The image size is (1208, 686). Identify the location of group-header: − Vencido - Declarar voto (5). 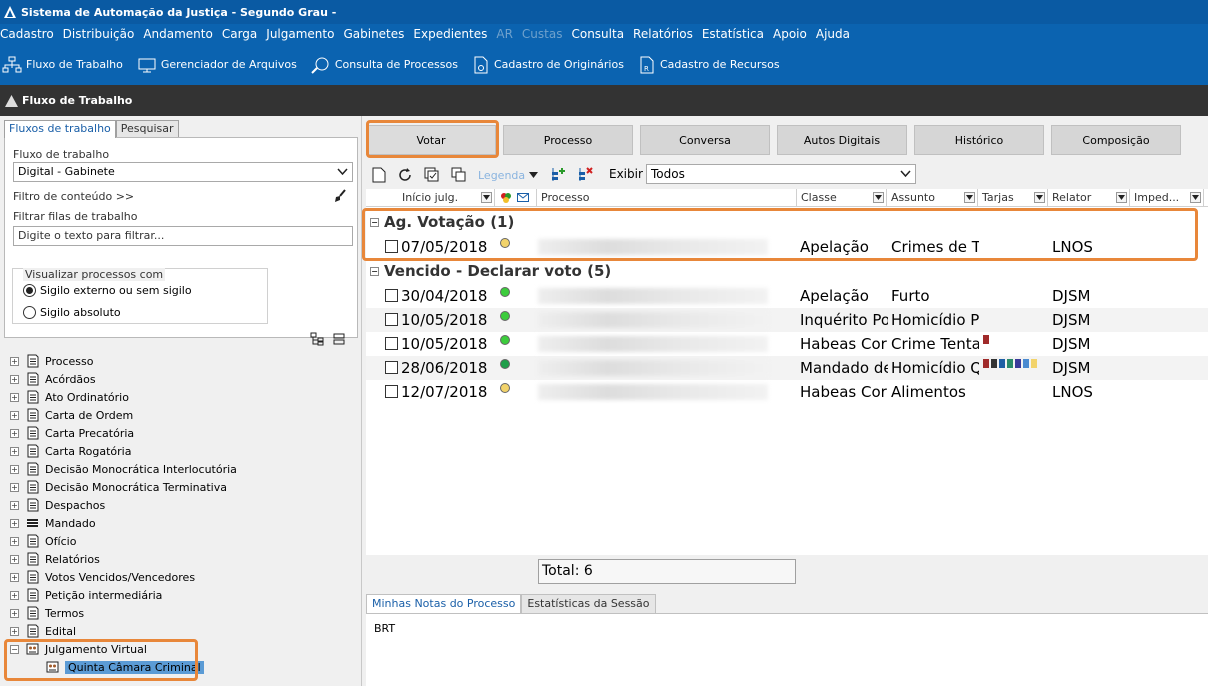
(488, 271).